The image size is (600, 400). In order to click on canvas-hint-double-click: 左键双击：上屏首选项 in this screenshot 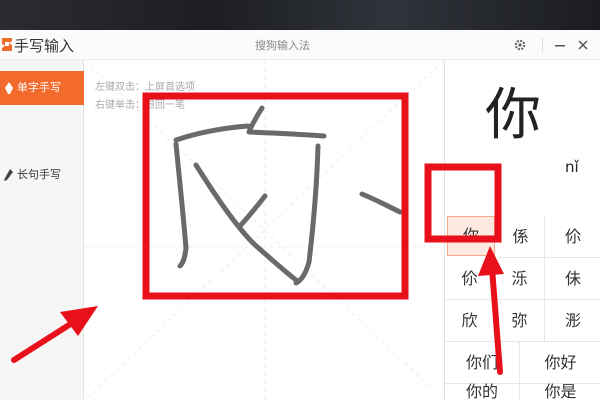, I will do `click(145, 87)`.